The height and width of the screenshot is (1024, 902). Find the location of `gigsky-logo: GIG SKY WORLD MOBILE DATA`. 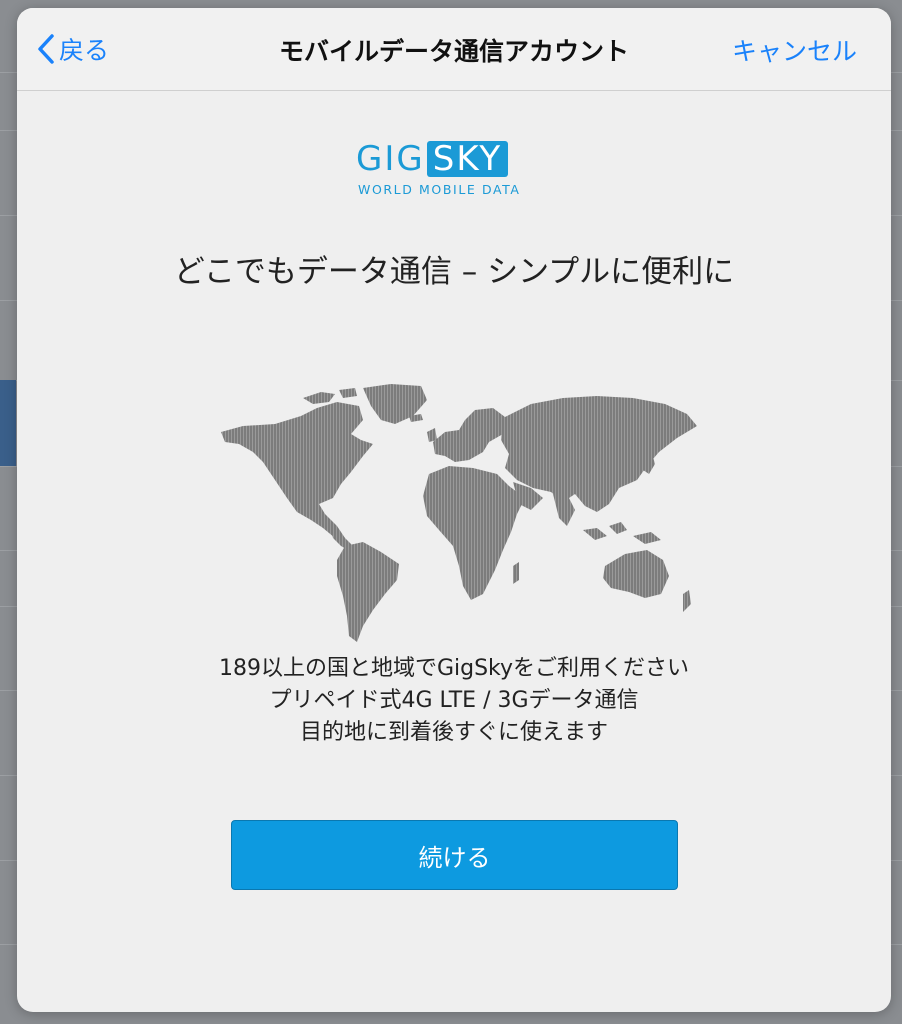

gigsky-logo: GIG SKY WORLD MOBILE DATA is located at coordinates (454, 169).